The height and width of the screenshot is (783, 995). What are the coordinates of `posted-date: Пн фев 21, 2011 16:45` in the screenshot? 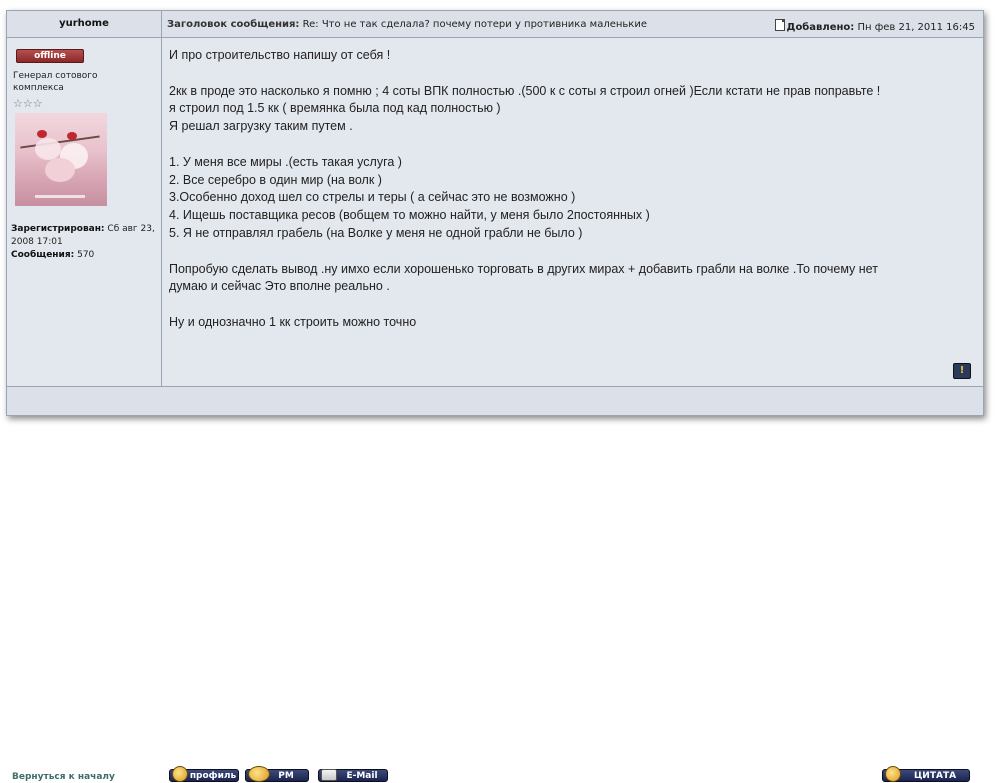 It's located at (916, 27).